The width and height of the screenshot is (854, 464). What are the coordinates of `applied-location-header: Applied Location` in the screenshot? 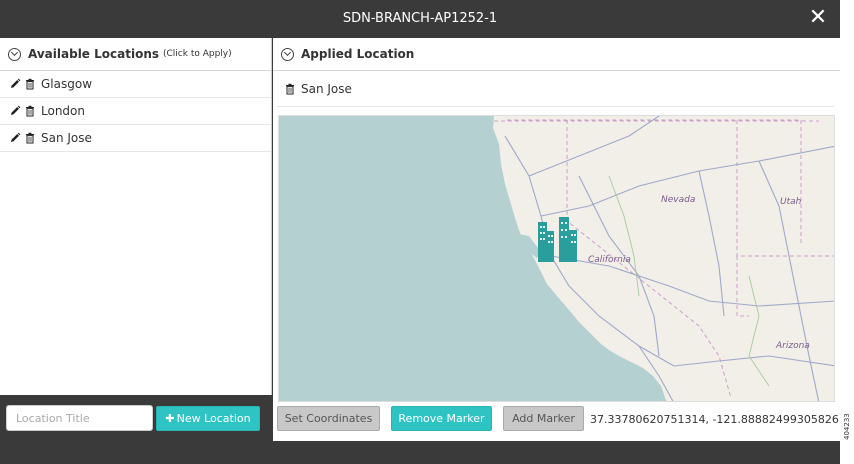 It's located at (556, 54).